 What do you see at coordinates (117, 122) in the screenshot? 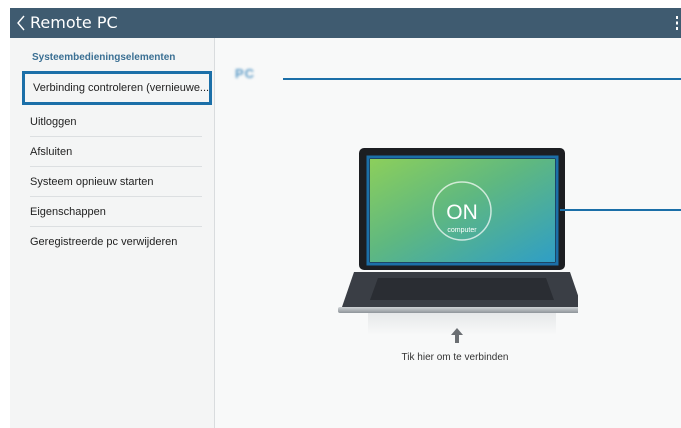
I see `sidebar-item-log-out: Uitloggen` at bounding box center [117, 122].